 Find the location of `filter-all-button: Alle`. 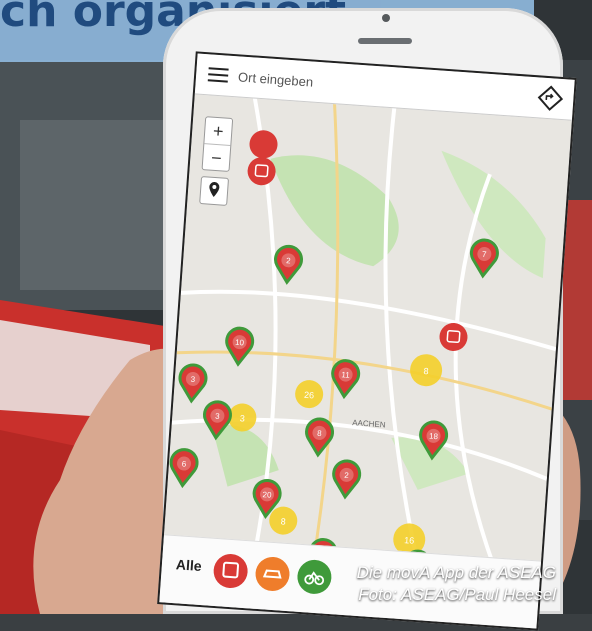

filter-all-button: Alle is located at coordinates (188, 565).